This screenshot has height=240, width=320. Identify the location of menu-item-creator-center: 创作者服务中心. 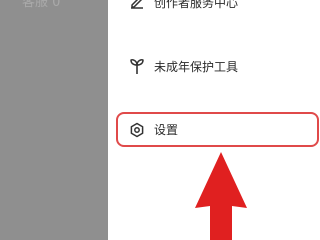
(218, 9).